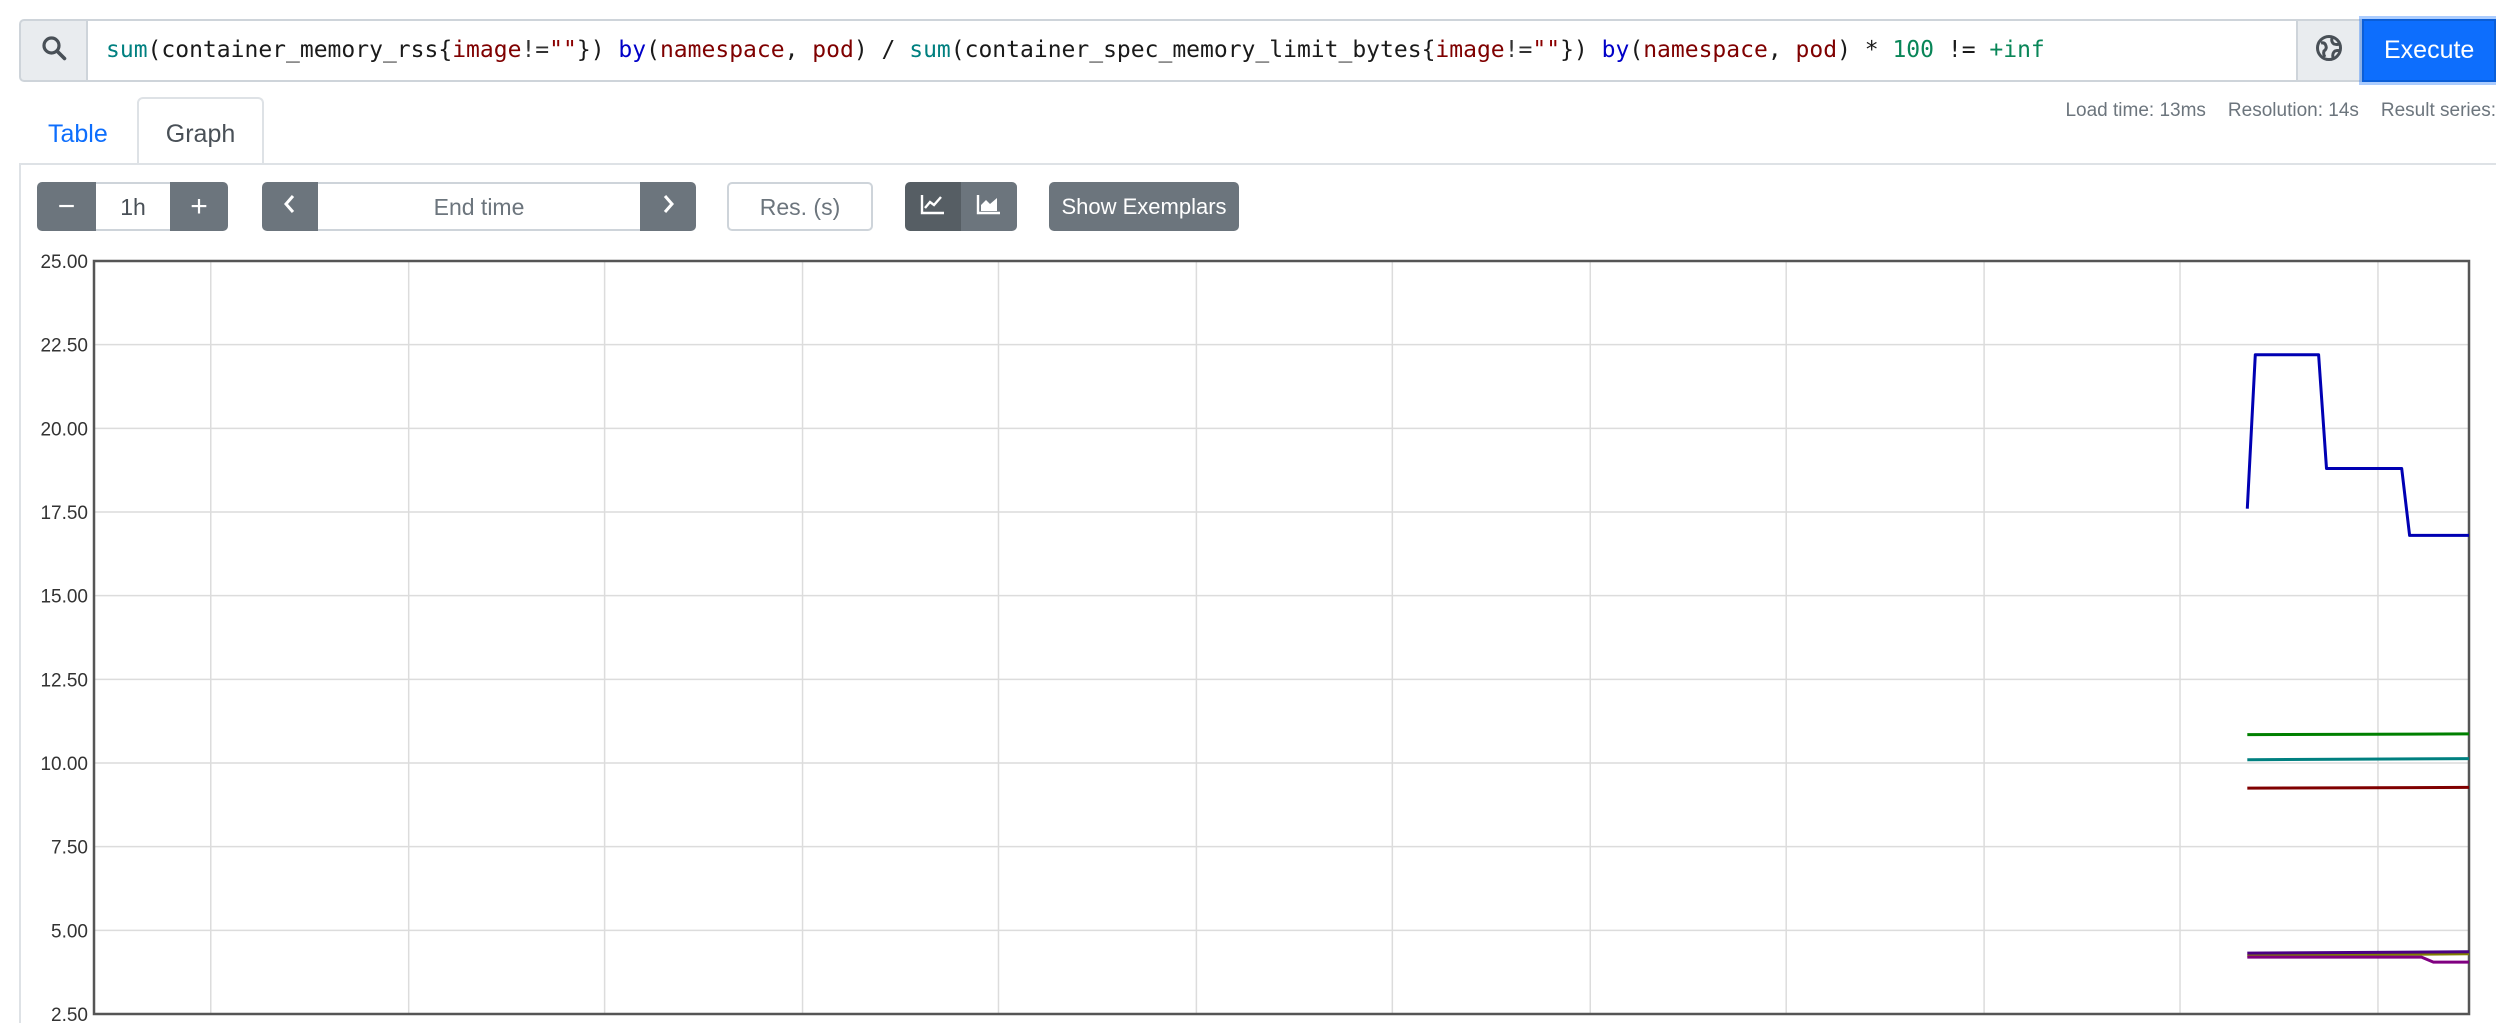 Image resolution: width=2496 pixels, height=1023 pixels. Describe the element at coordinates (881, 50) in the screenshot. I see `query-token: ) /` at that location.